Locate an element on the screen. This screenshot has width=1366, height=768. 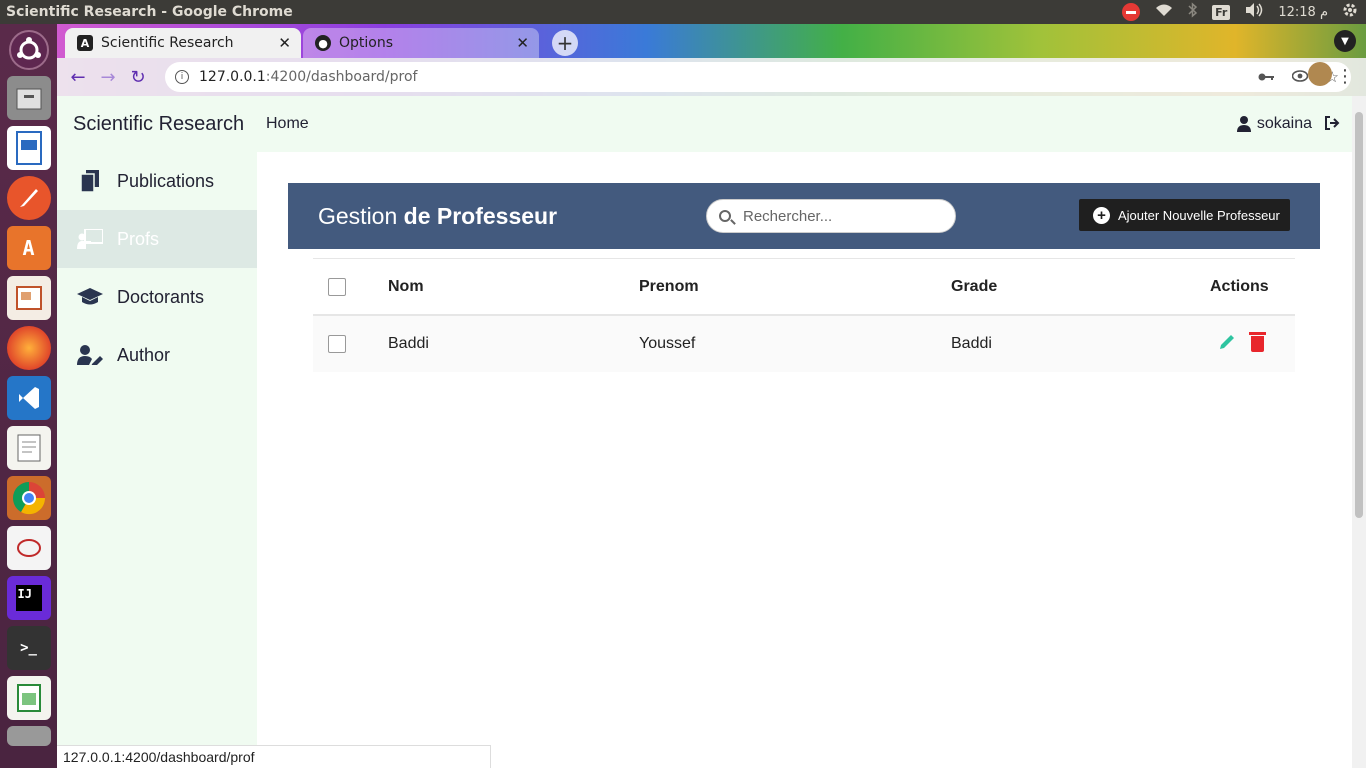
sidebar-item-author: Author is located at coordinates (157, 355).